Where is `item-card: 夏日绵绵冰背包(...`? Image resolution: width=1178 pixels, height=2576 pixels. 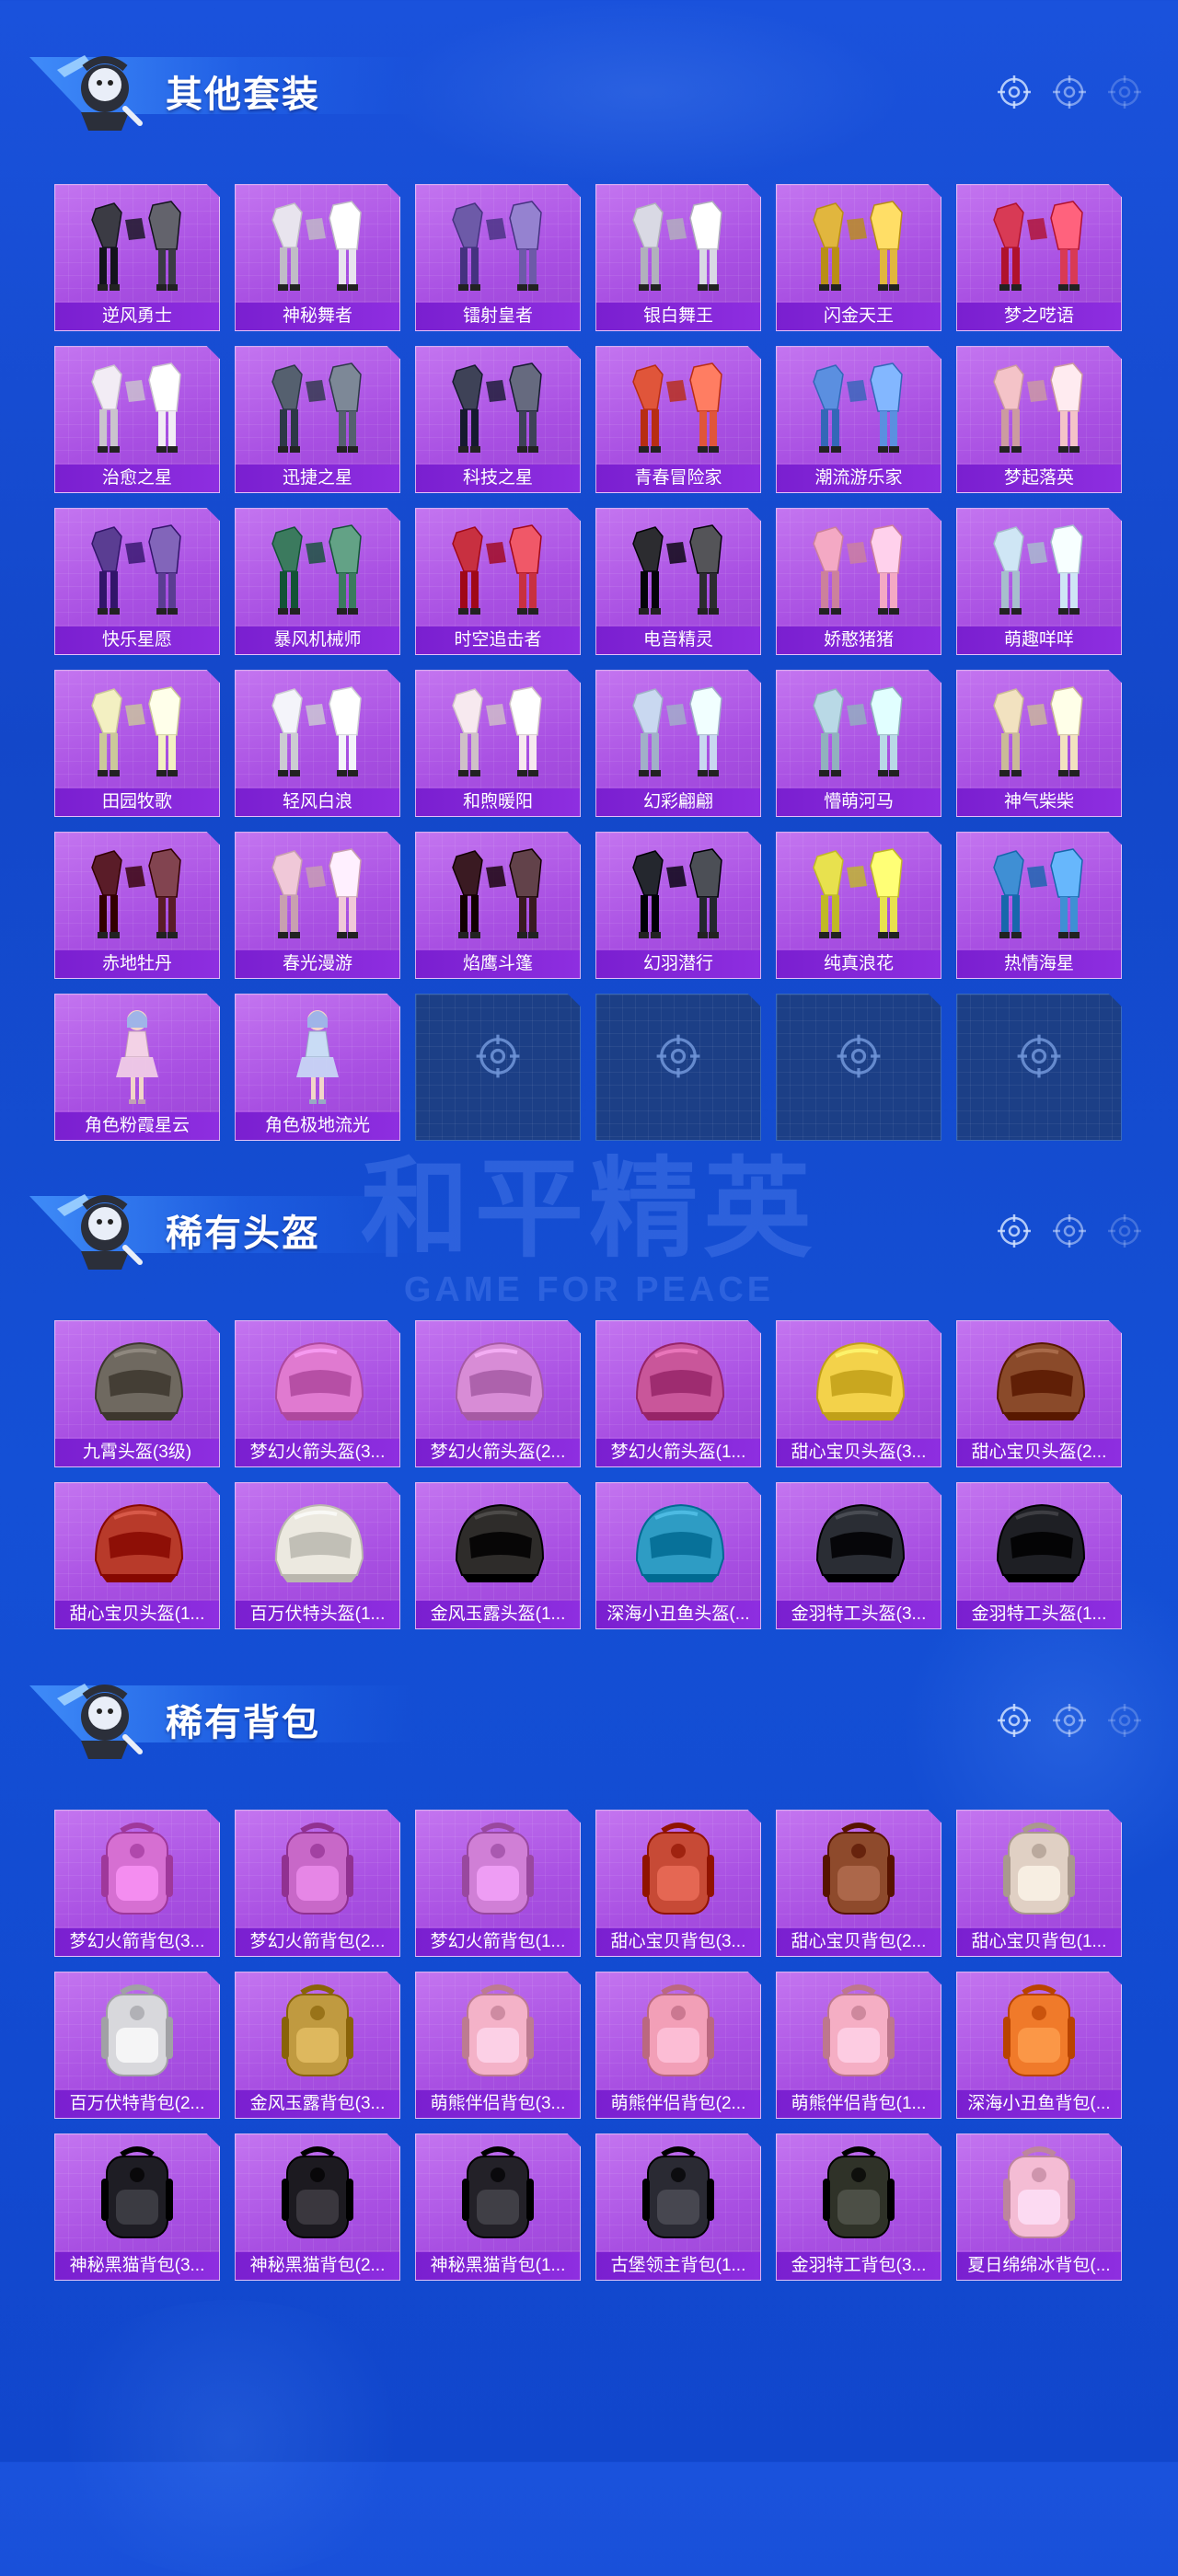 item-card: 夏日绵绵冰背包(... is located at coordinates (1039, 2207).